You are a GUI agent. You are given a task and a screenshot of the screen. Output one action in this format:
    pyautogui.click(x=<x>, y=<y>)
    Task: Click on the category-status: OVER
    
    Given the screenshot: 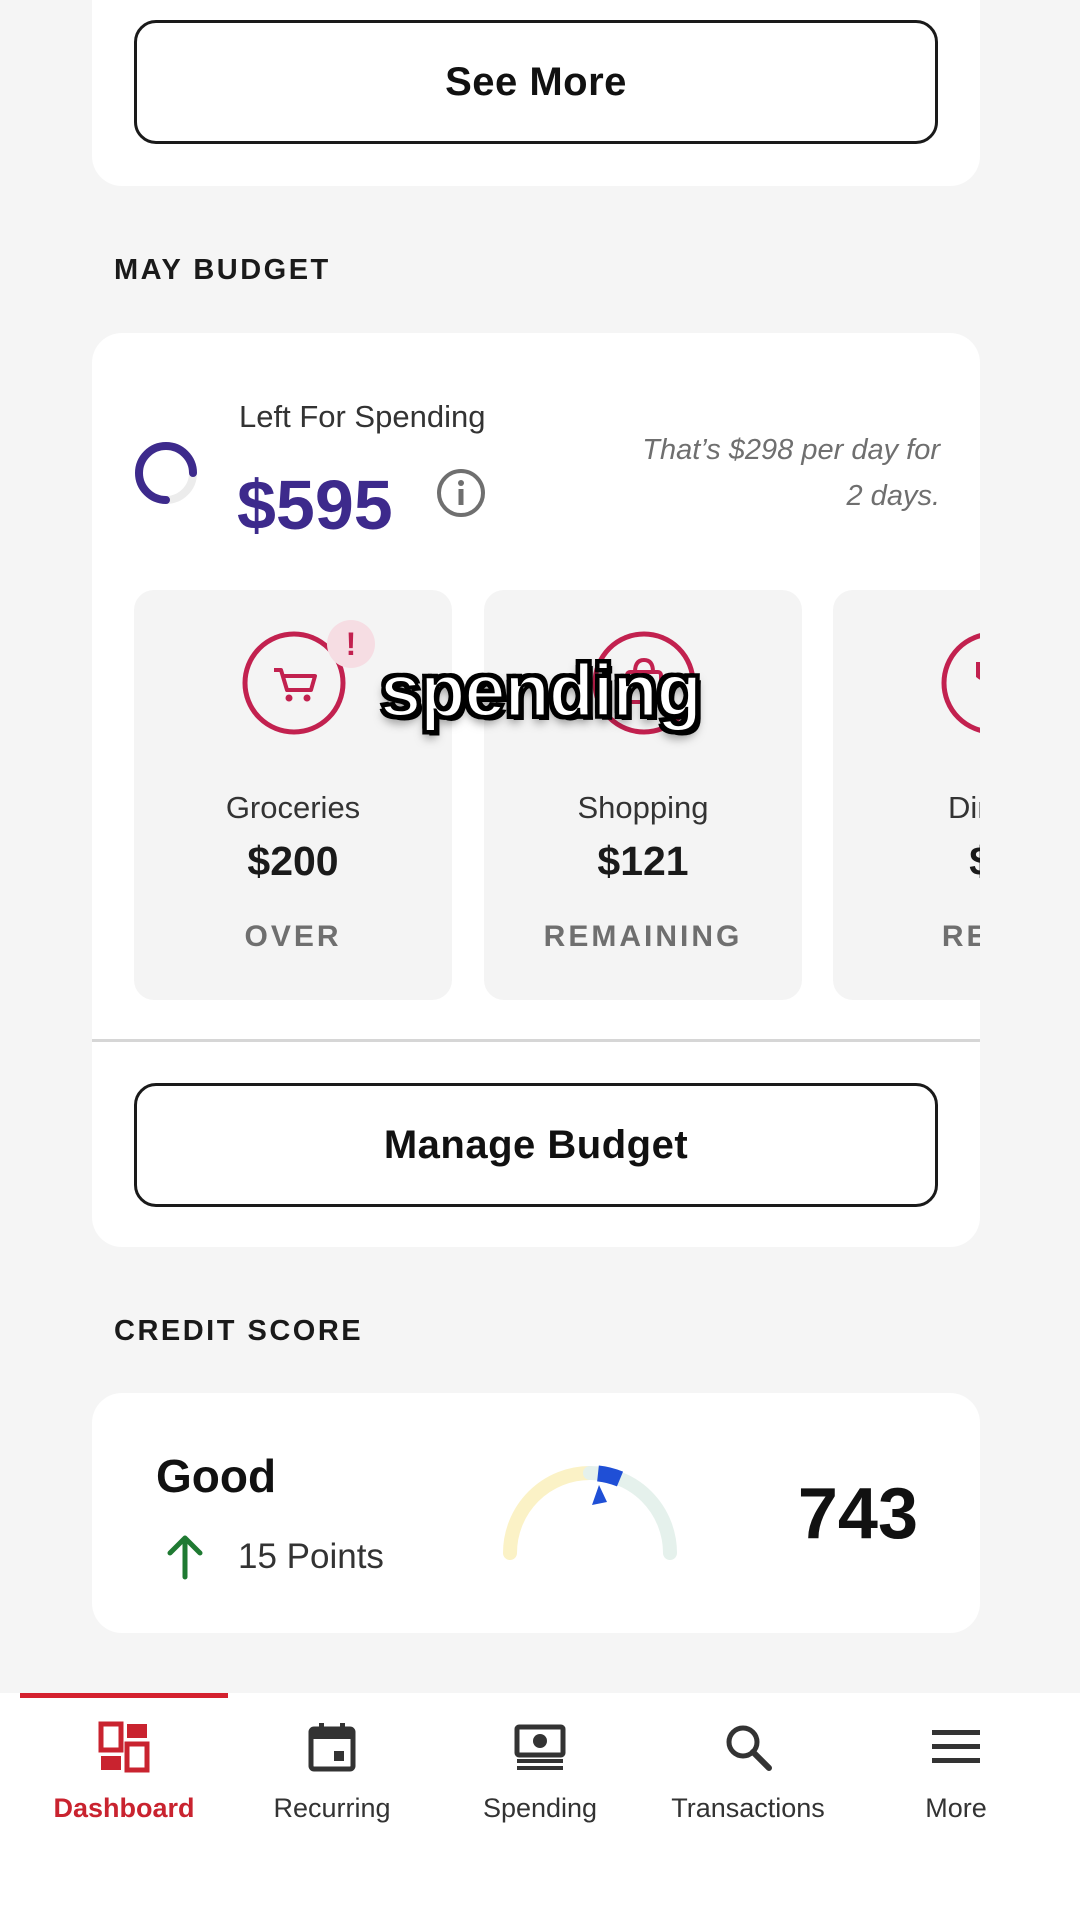 What is the action you would take?
    pyautogui.click(x=293, y=936)
    